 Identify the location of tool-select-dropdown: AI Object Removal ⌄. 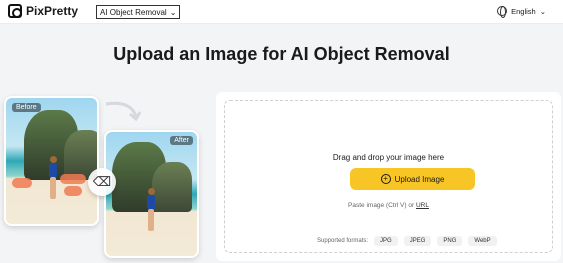
(138, 12).